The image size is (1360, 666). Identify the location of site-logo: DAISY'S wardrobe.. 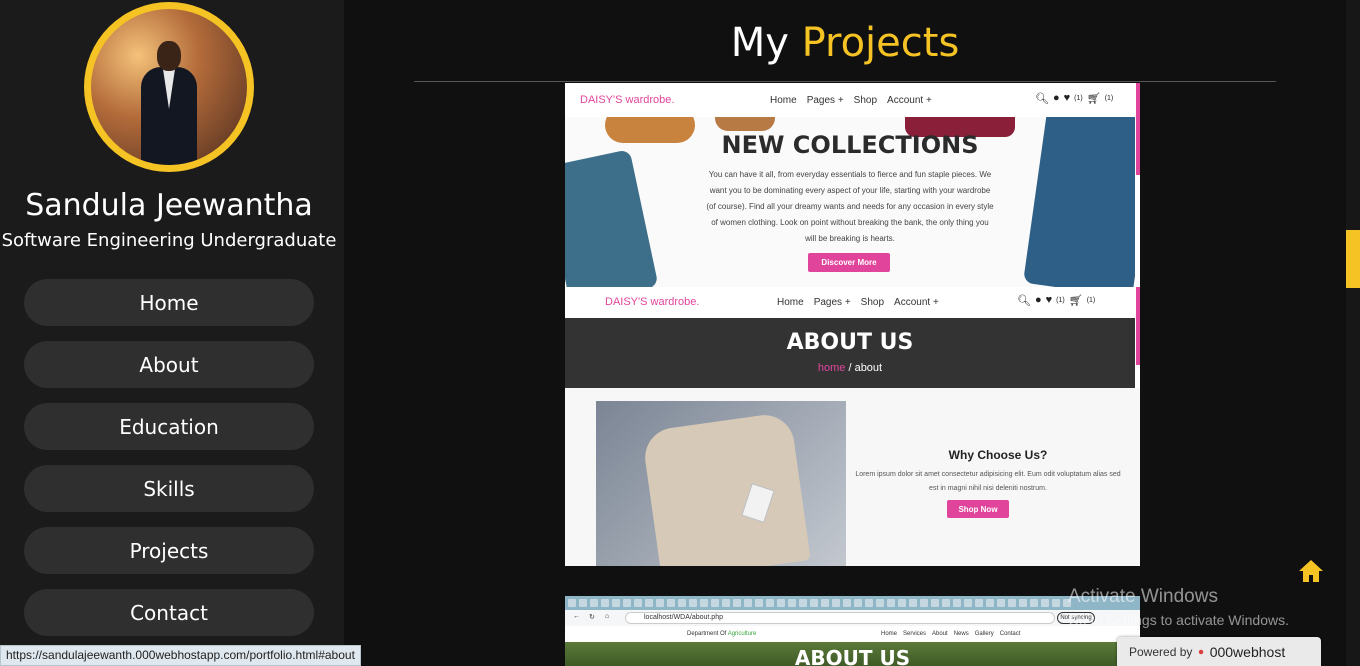
(627, 100).